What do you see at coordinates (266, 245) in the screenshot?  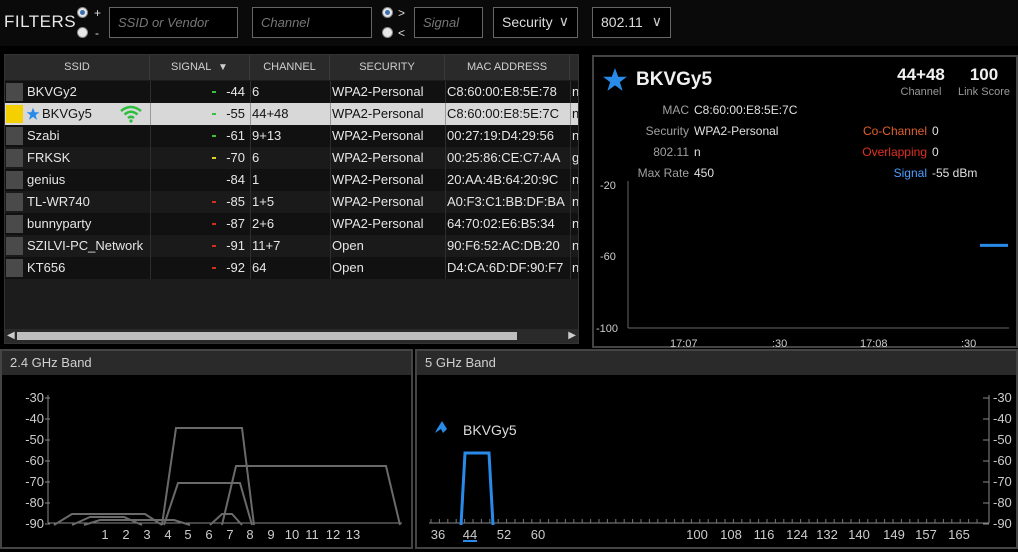 I see `cell-channel: 11+7` at bounding box center [266, 245].